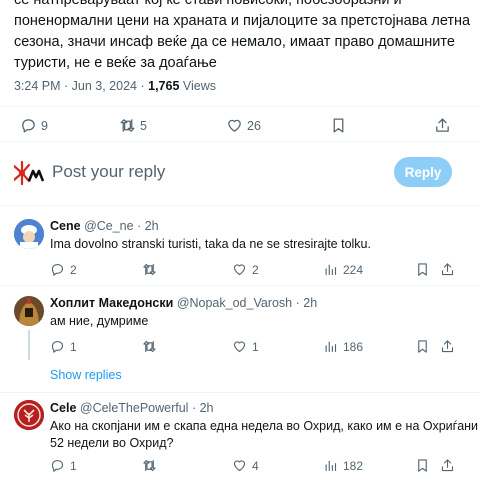 The image size is (480, 480). I want to click on like-button: 2, so click(245, 269).